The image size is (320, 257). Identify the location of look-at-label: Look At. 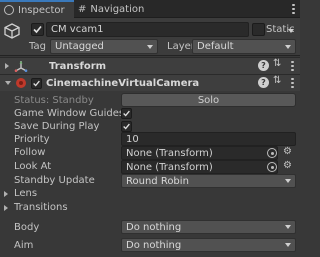
(33, 166).